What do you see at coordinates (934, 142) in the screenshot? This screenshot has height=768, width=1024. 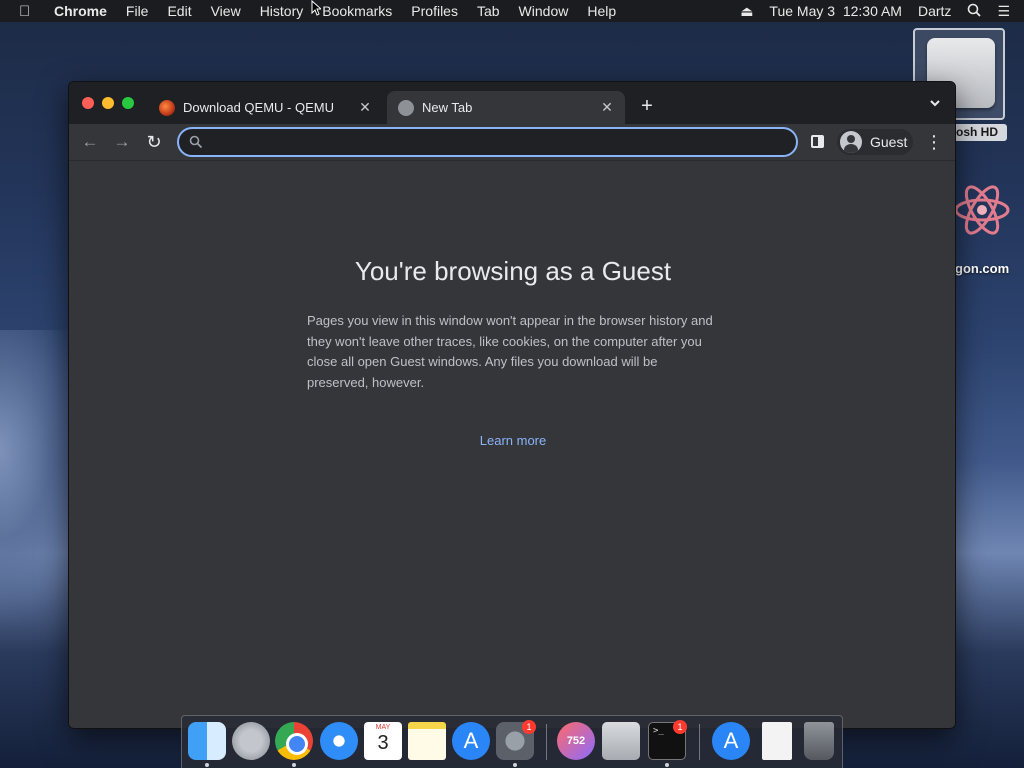 I see `more-menu-icon: ⋮` at bounding box center [934, 142].